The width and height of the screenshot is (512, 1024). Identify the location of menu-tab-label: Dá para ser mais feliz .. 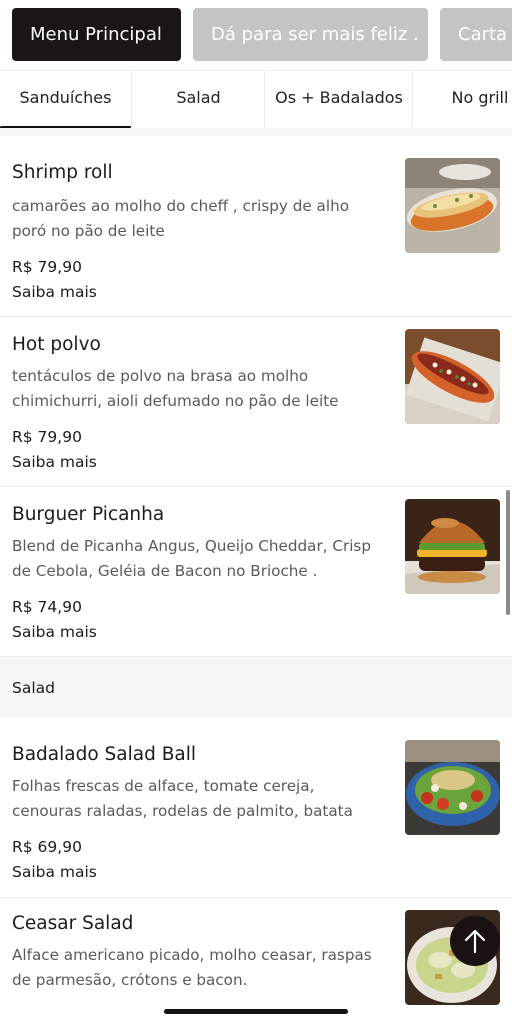
(315, 34).